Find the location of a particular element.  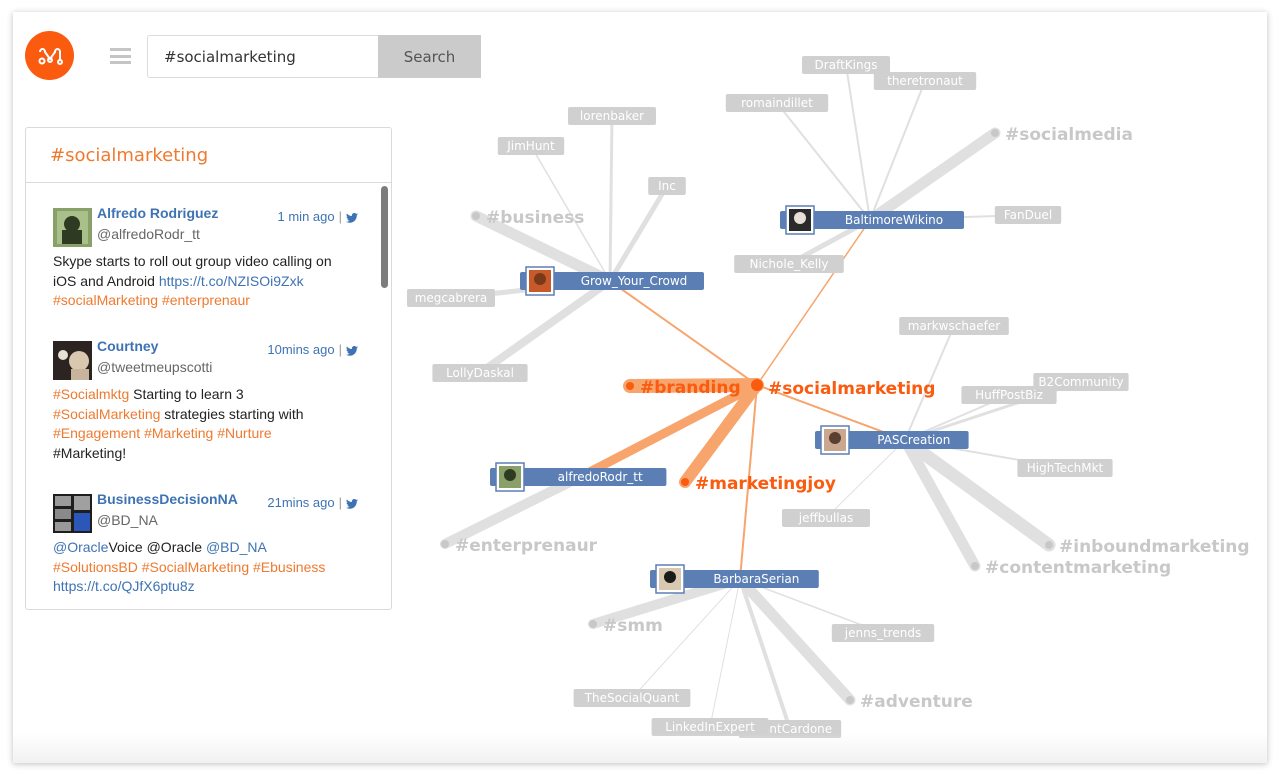

hashtag-node: #business is located at coordinates (528, 218).